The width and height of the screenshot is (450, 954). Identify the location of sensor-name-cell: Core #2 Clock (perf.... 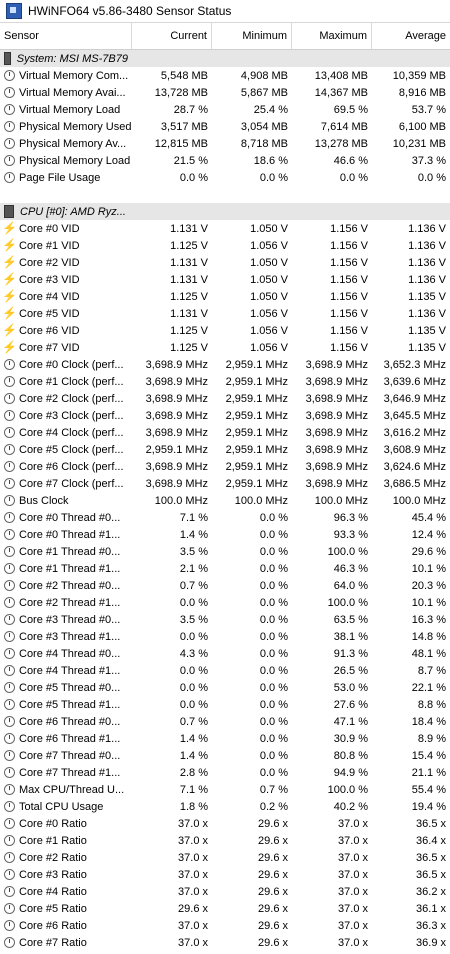
(66, 398).